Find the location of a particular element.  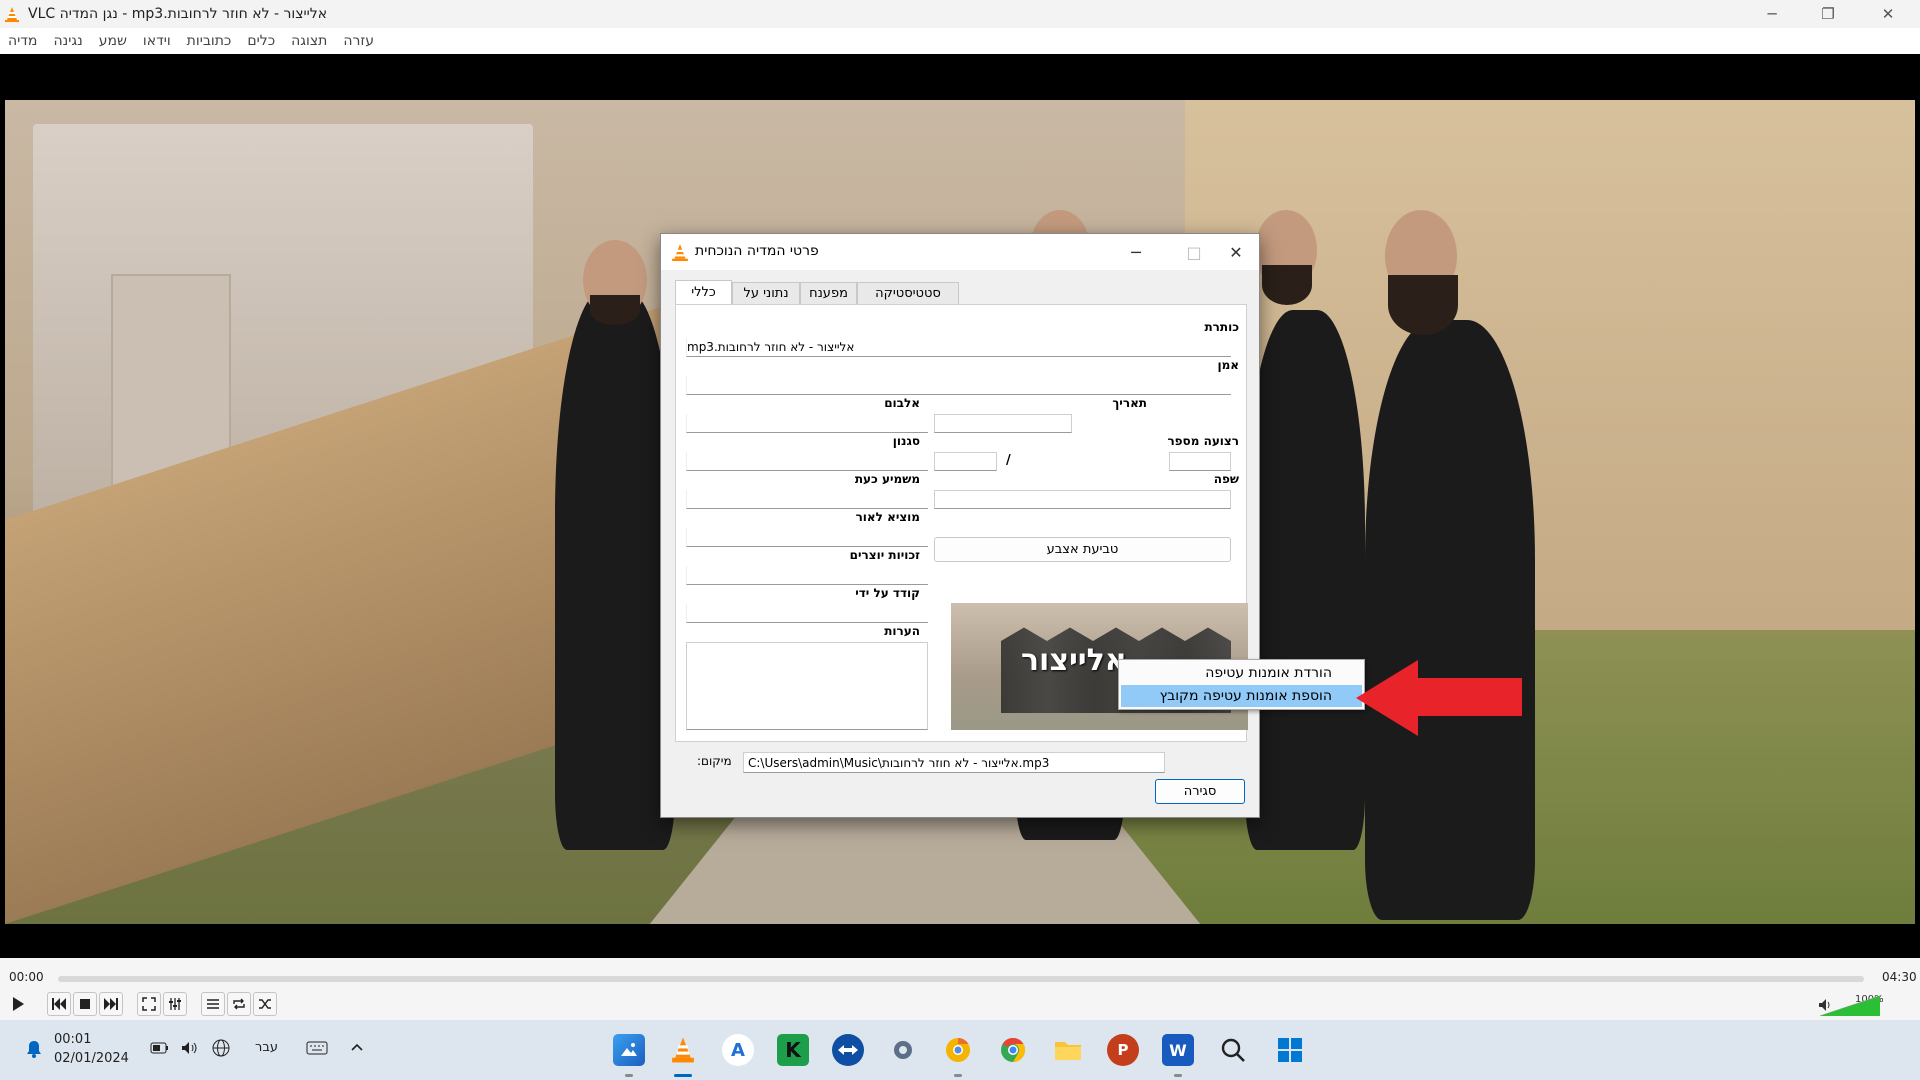

add-cover-art-from-file-item: הוספת אומנות עטיפה מקובץ is located at coordinates (1241, 696).